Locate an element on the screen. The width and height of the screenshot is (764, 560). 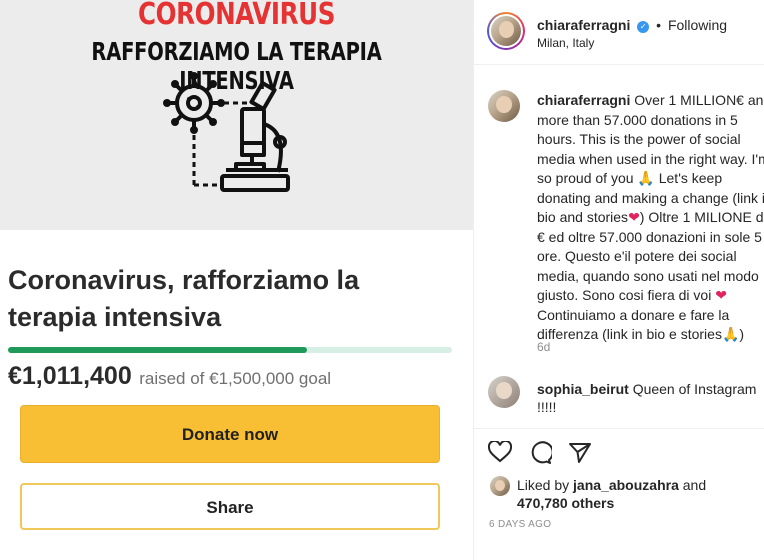
caption-avatar is located at coordinates (504, 106).